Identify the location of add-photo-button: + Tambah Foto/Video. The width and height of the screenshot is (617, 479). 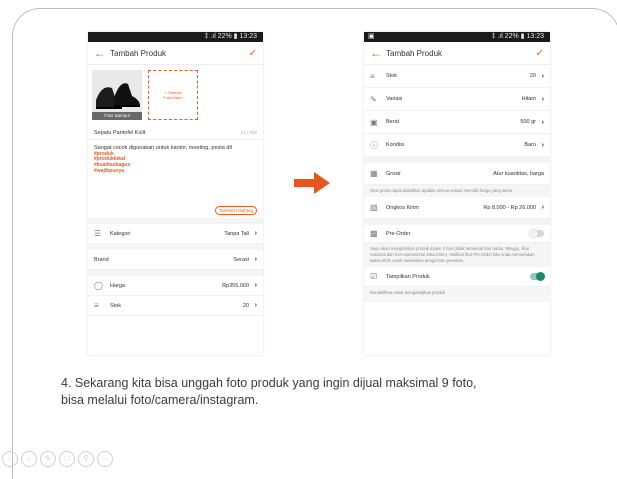
(173, 95).